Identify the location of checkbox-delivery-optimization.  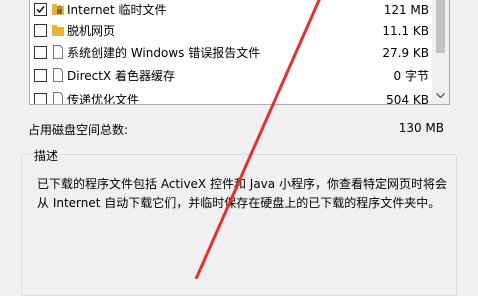
(40, 98).